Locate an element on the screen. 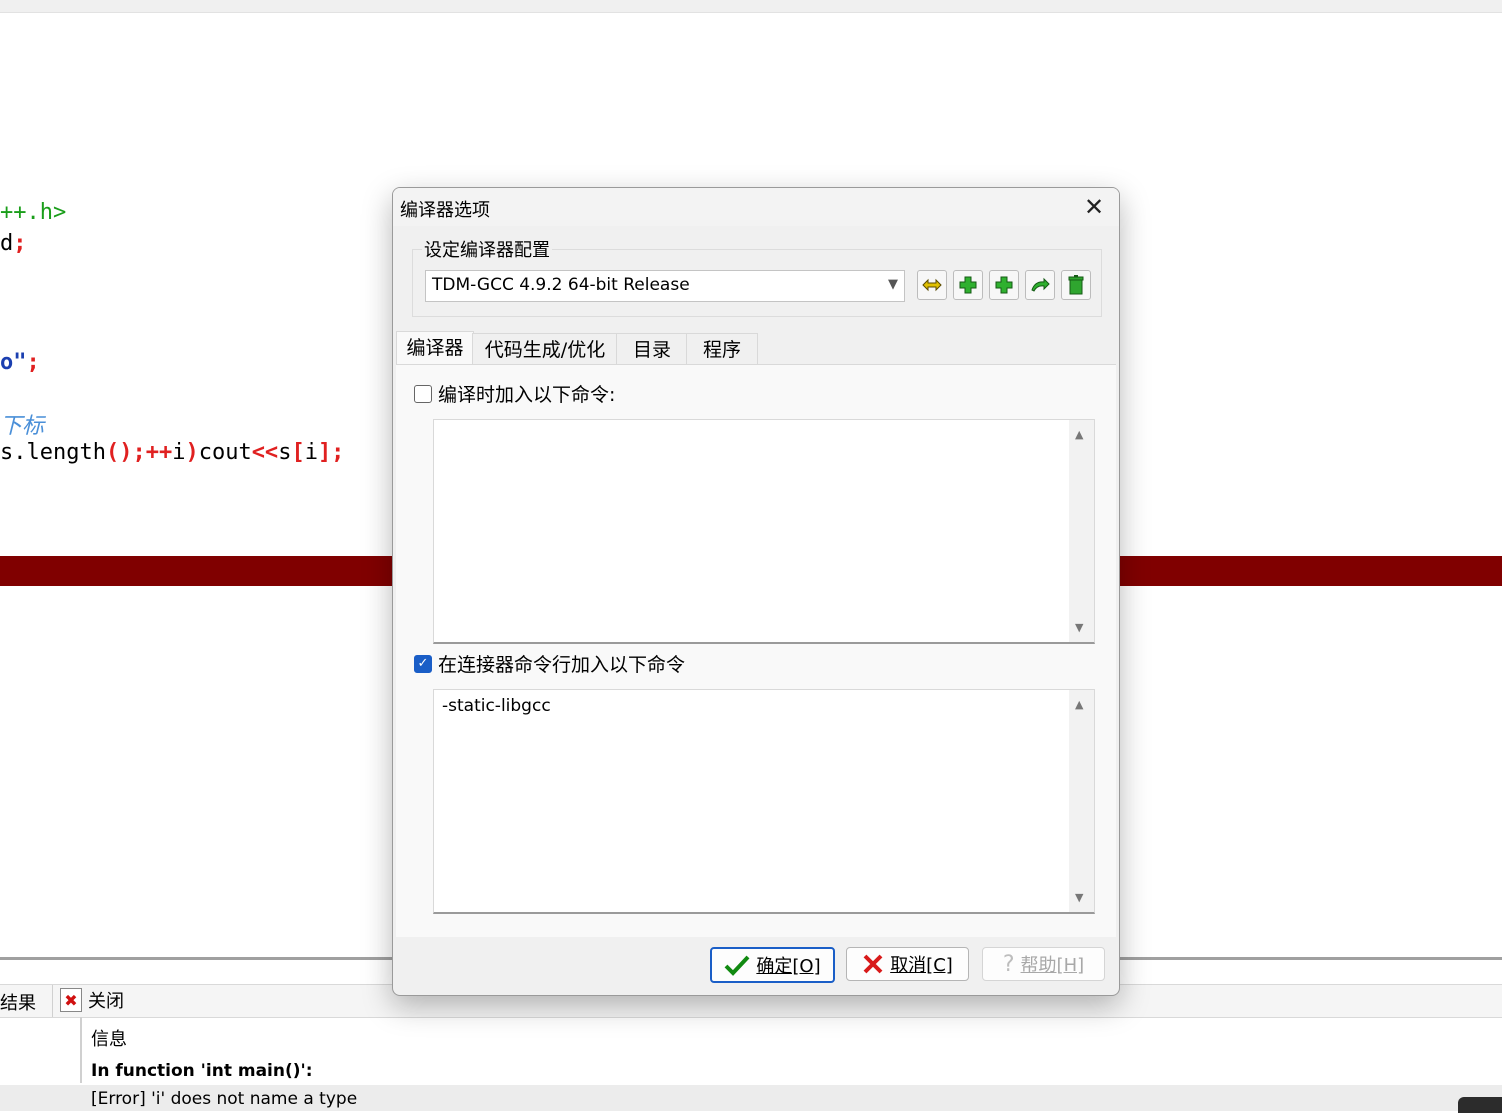 The height and width of the screenshot is (1113, 1502). code-token: [ is located at coordinates (298, 452).